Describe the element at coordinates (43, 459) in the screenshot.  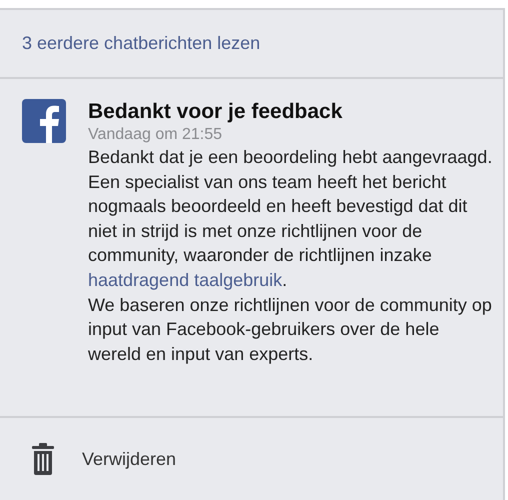
I see `trash-icon` at that location.